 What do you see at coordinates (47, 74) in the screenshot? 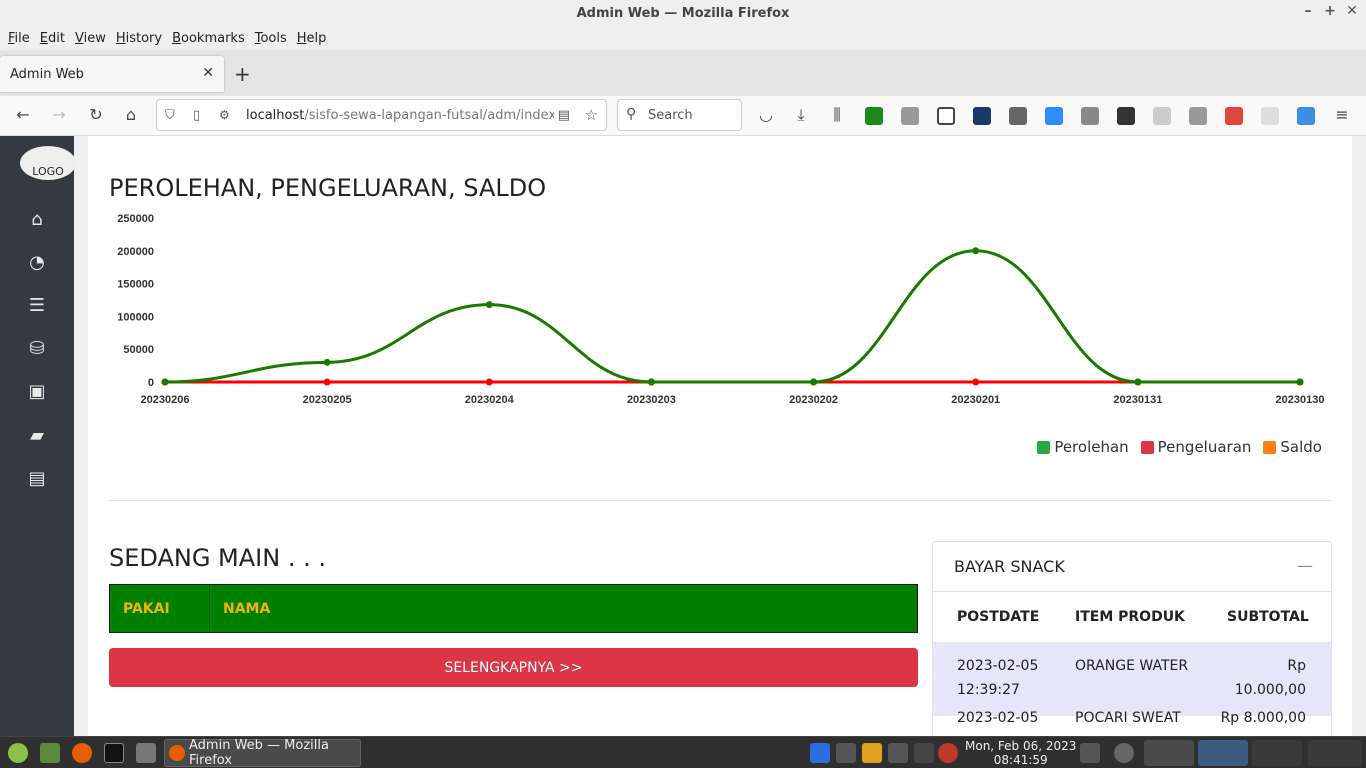
I see `tab-label: Admin Web` at bounding box center [47, 74].